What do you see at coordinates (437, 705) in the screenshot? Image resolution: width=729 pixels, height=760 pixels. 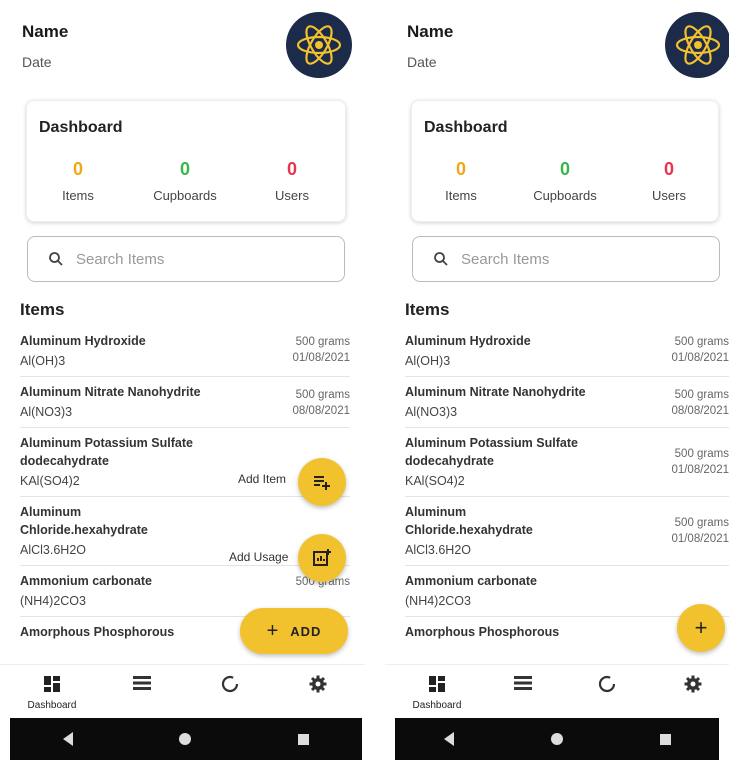 I see `nav-dashboard-label: Dashboard` at bounding box center [437, 705].